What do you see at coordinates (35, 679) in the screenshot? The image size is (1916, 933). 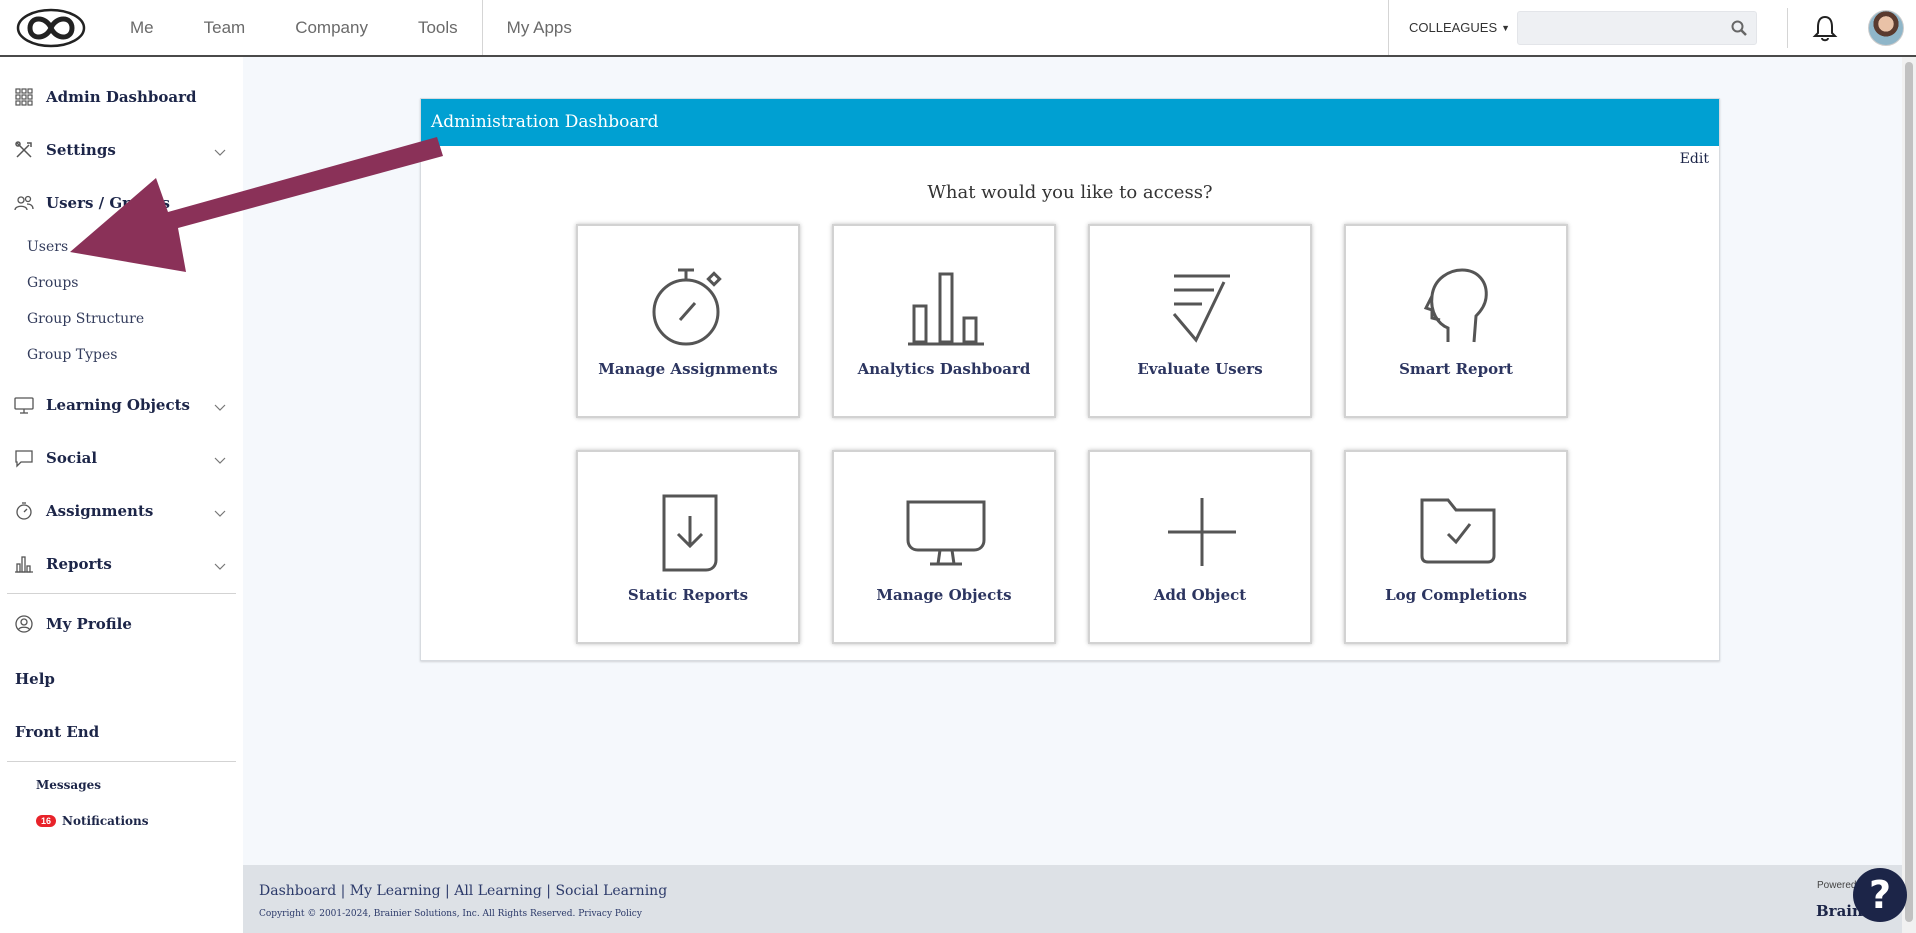 I see `sidebar-item-help: Help` at bounding box center [35, 679].